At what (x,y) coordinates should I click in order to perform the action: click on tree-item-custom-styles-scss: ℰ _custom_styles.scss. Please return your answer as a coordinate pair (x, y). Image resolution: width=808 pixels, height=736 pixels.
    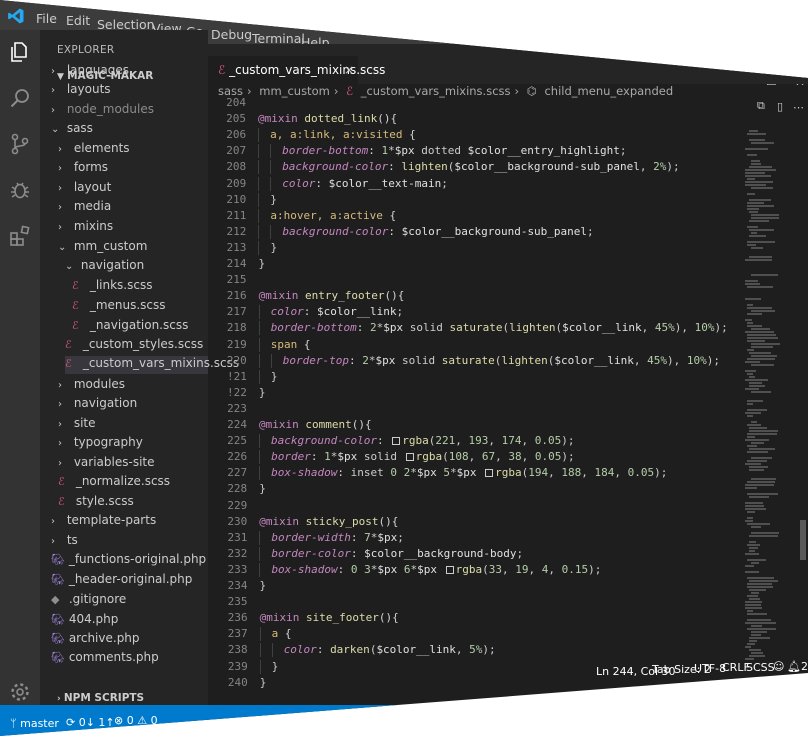
    Looking at the image, I should click on (136, 346).